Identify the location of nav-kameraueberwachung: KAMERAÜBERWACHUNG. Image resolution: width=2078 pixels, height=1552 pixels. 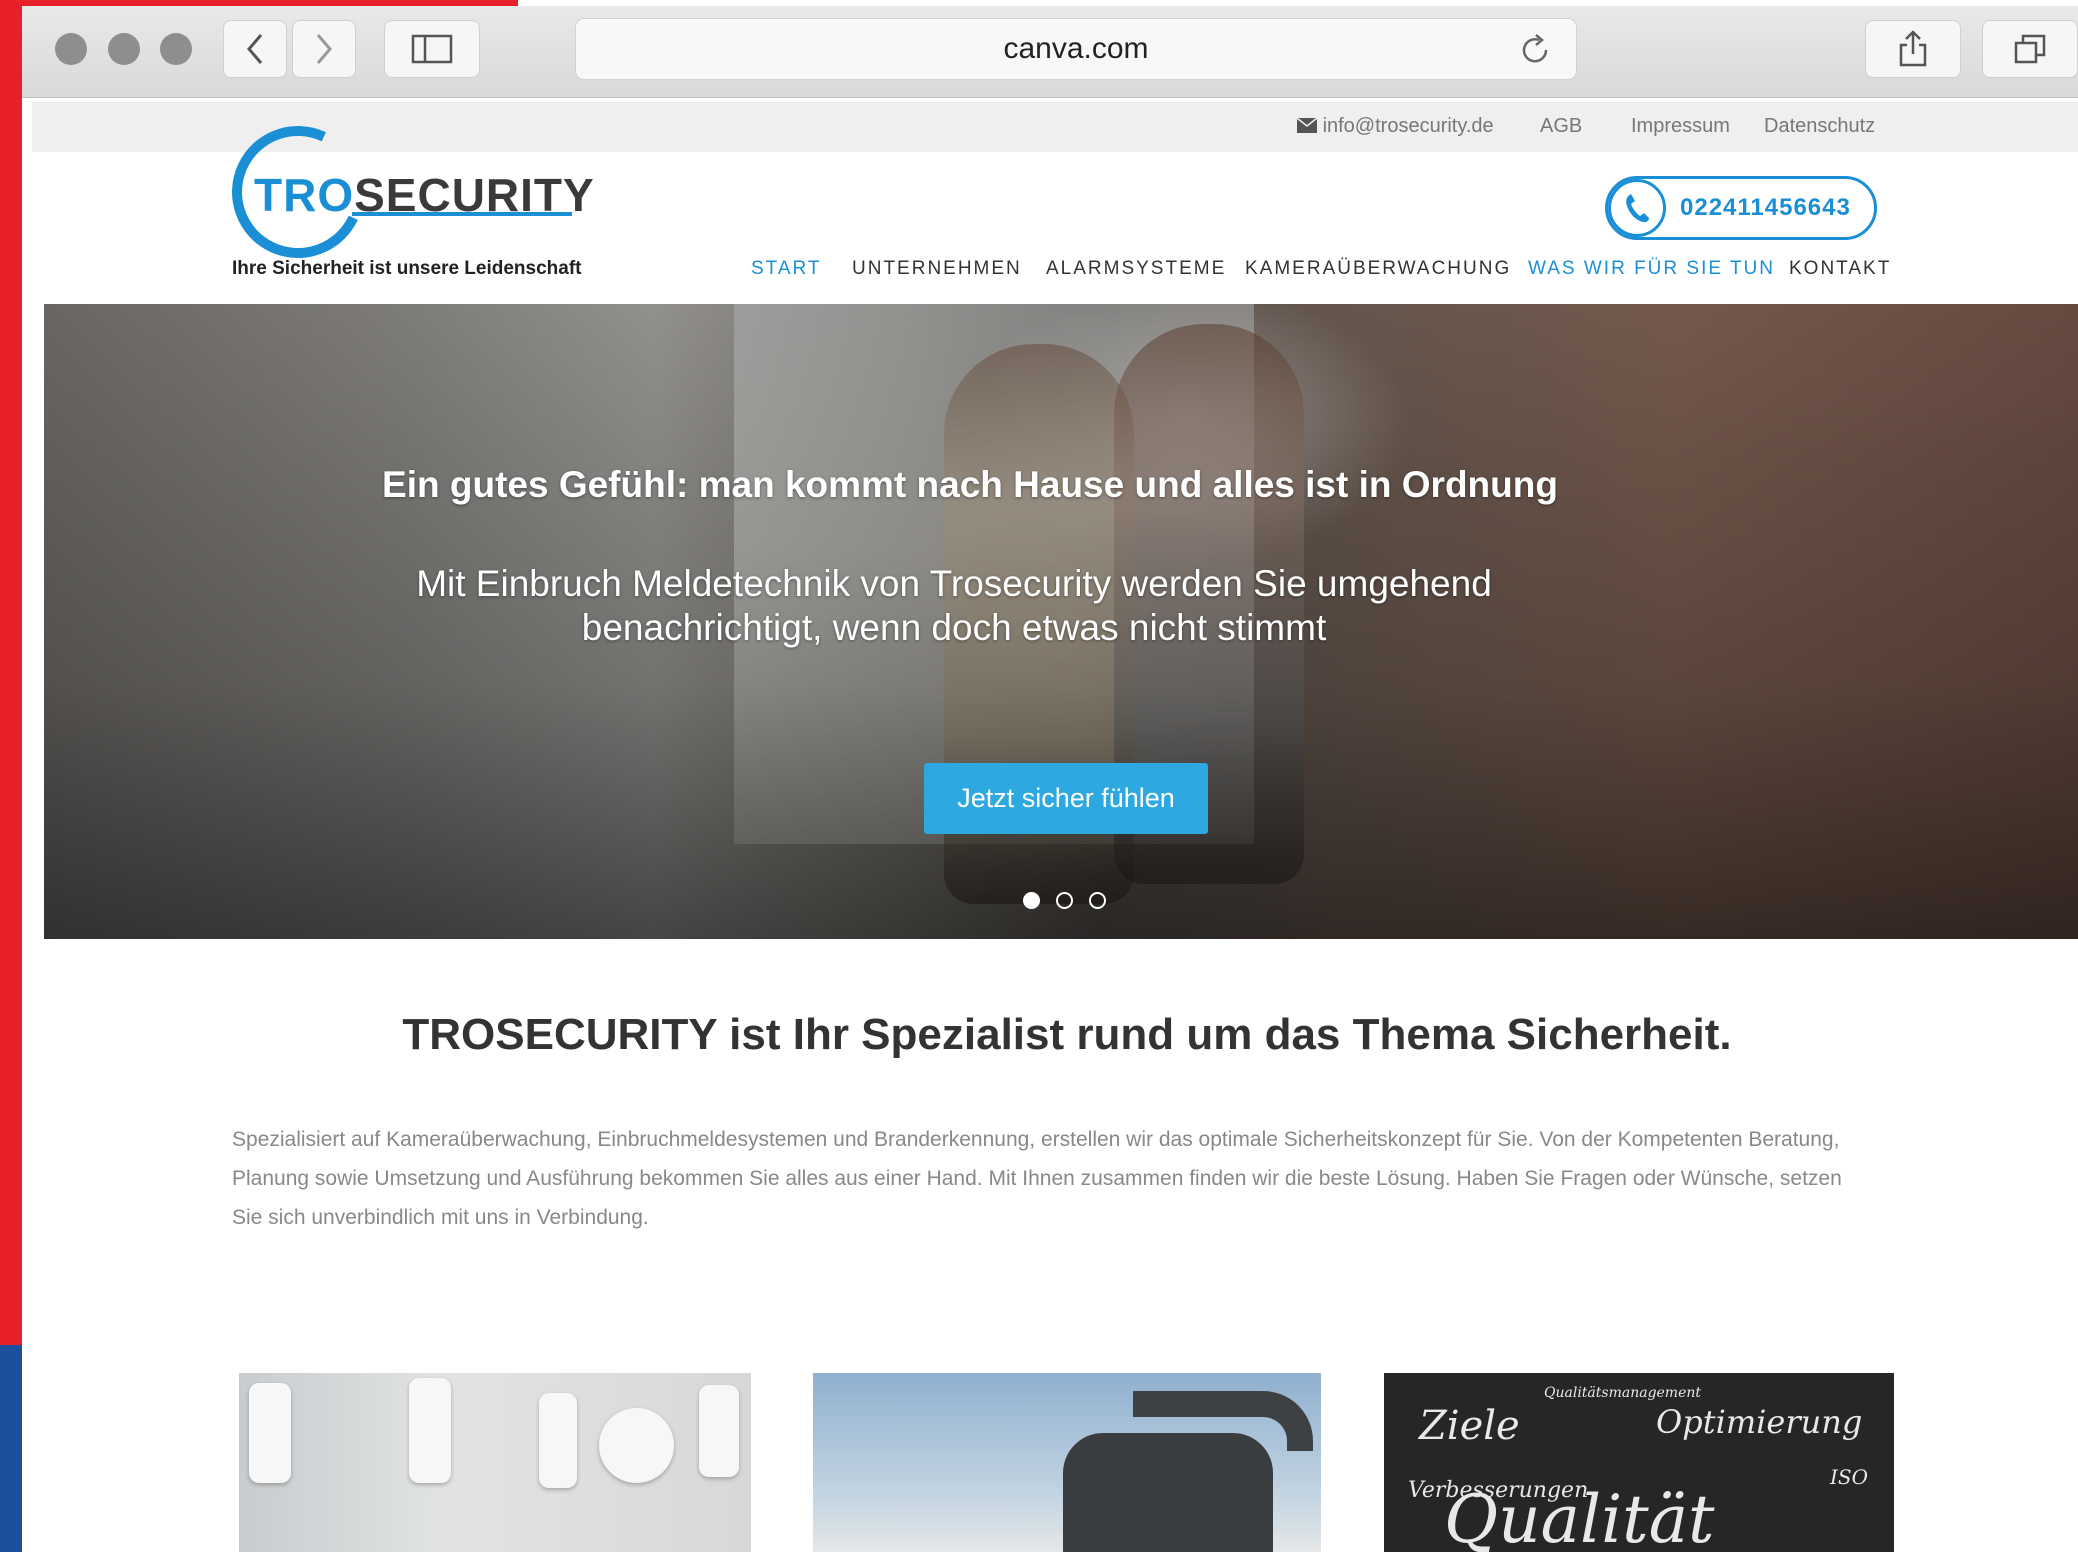
(1378, 269).